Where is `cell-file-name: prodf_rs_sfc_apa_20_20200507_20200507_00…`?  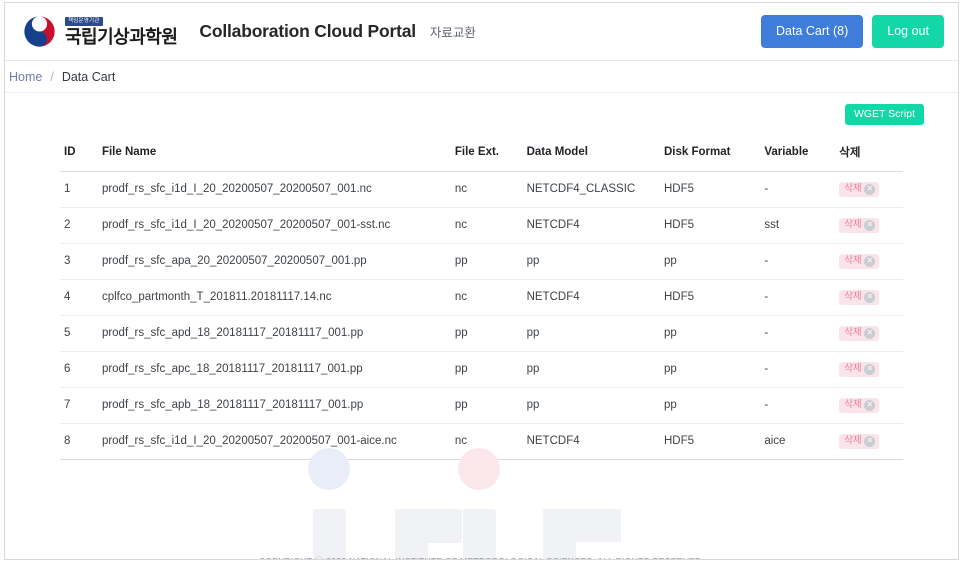 cell-file-name: prodf_rs_sfc_apa_20_20200507_20200507_00… is located at coordinates (274, 261).